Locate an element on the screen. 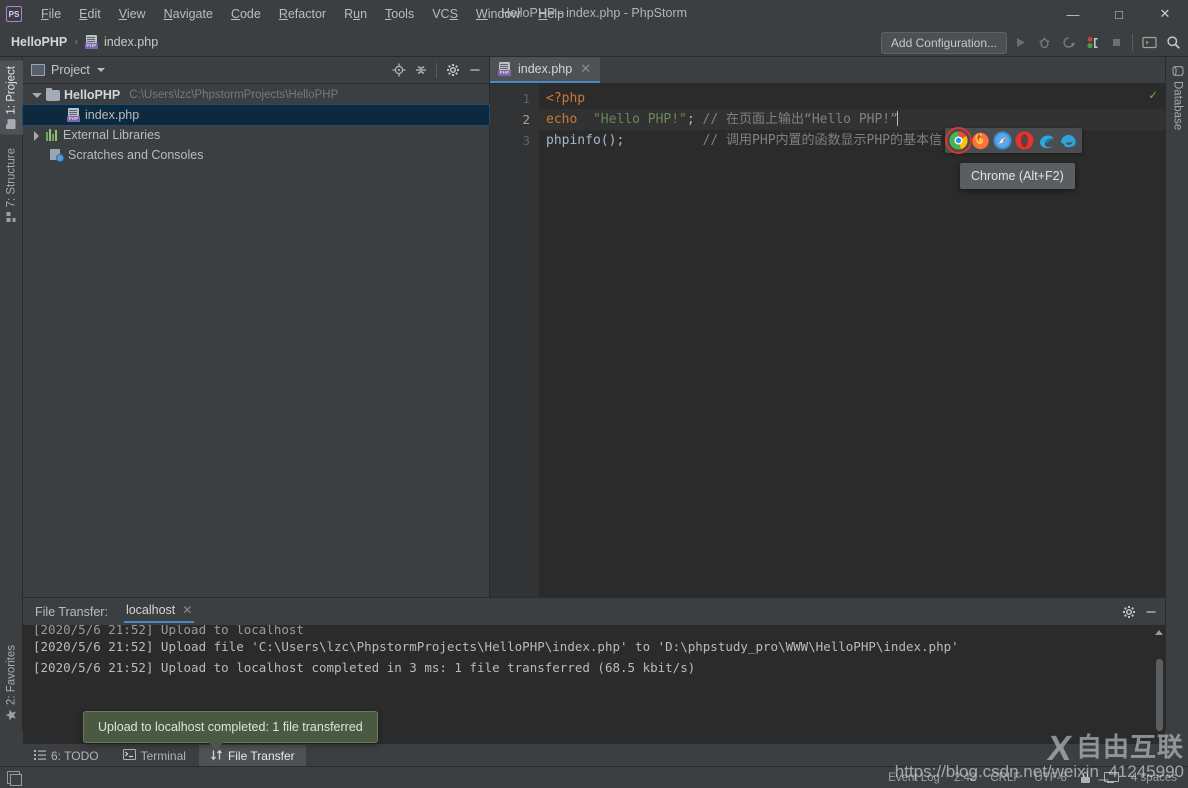  code-token: echo is located at coordinates (562, 119).